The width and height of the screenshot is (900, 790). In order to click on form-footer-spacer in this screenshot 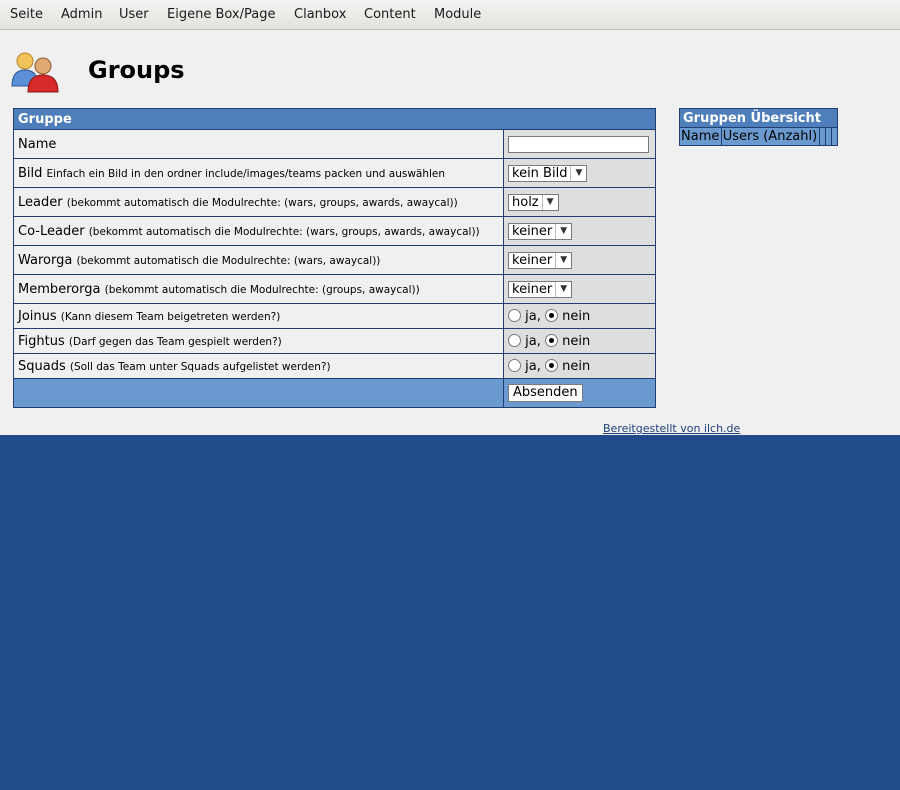, I will do `click(258, 393)`.